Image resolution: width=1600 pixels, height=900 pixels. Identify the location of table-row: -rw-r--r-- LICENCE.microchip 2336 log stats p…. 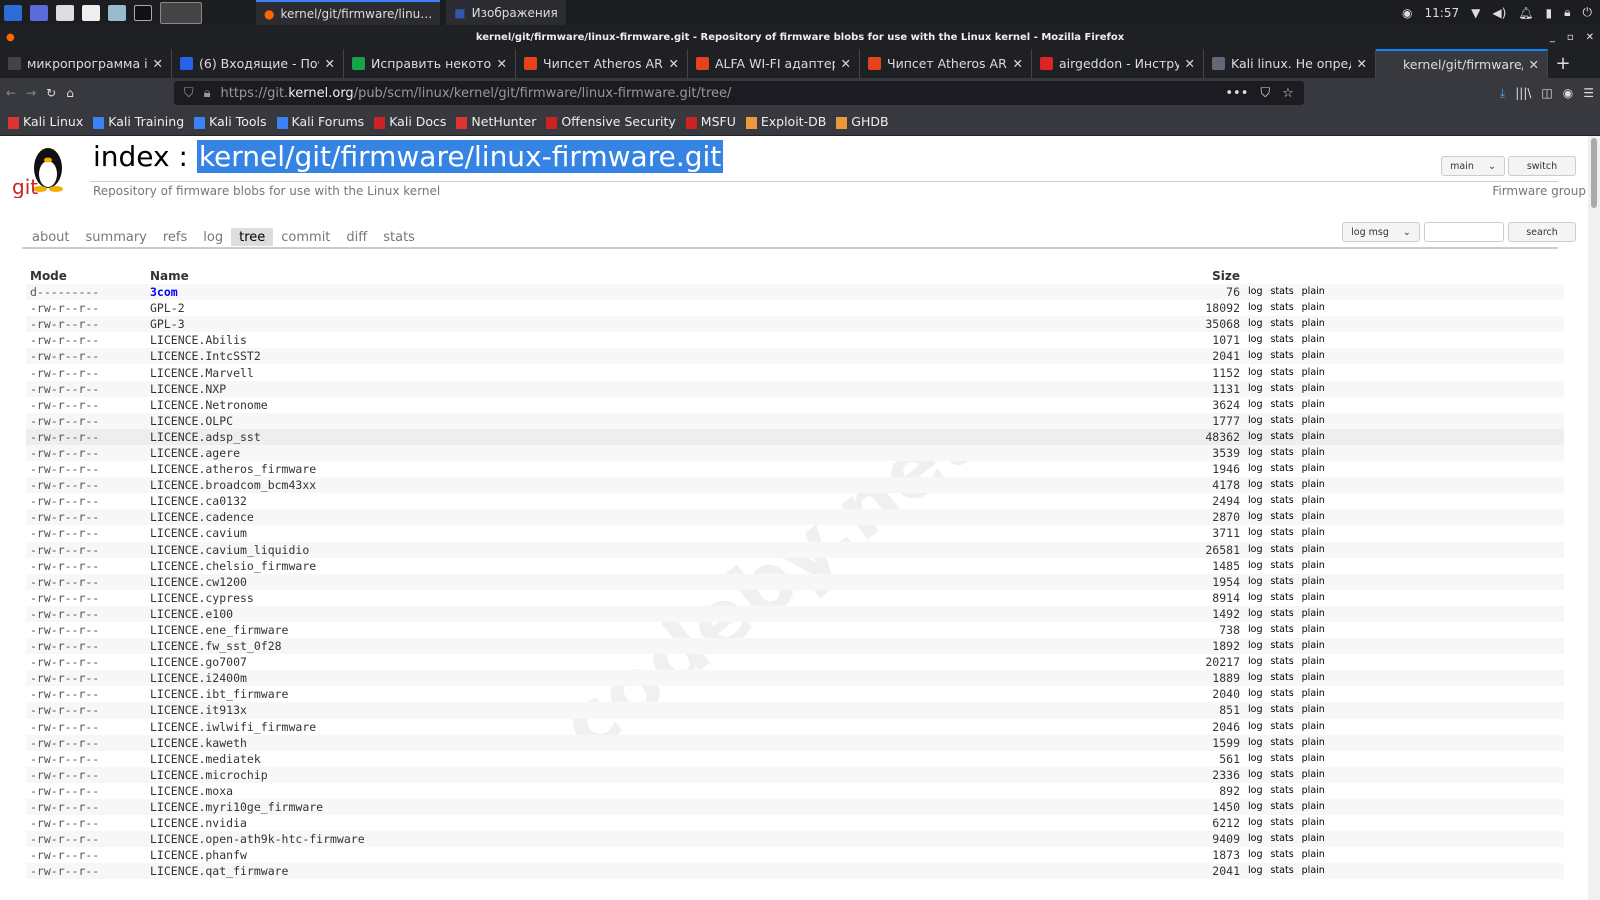
(795, 774).